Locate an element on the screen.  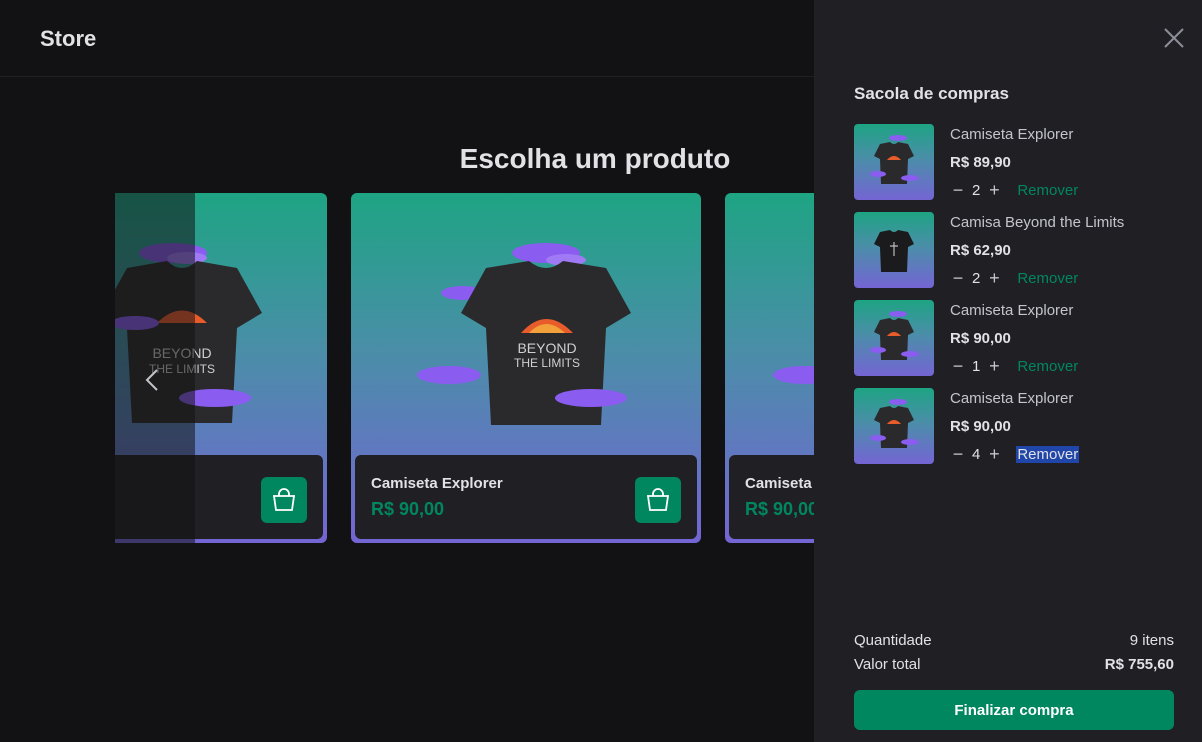
cart-item: Camiseta Explorer R$ 90,00 − 1 + Remover is located at coordinates (1014, 344).